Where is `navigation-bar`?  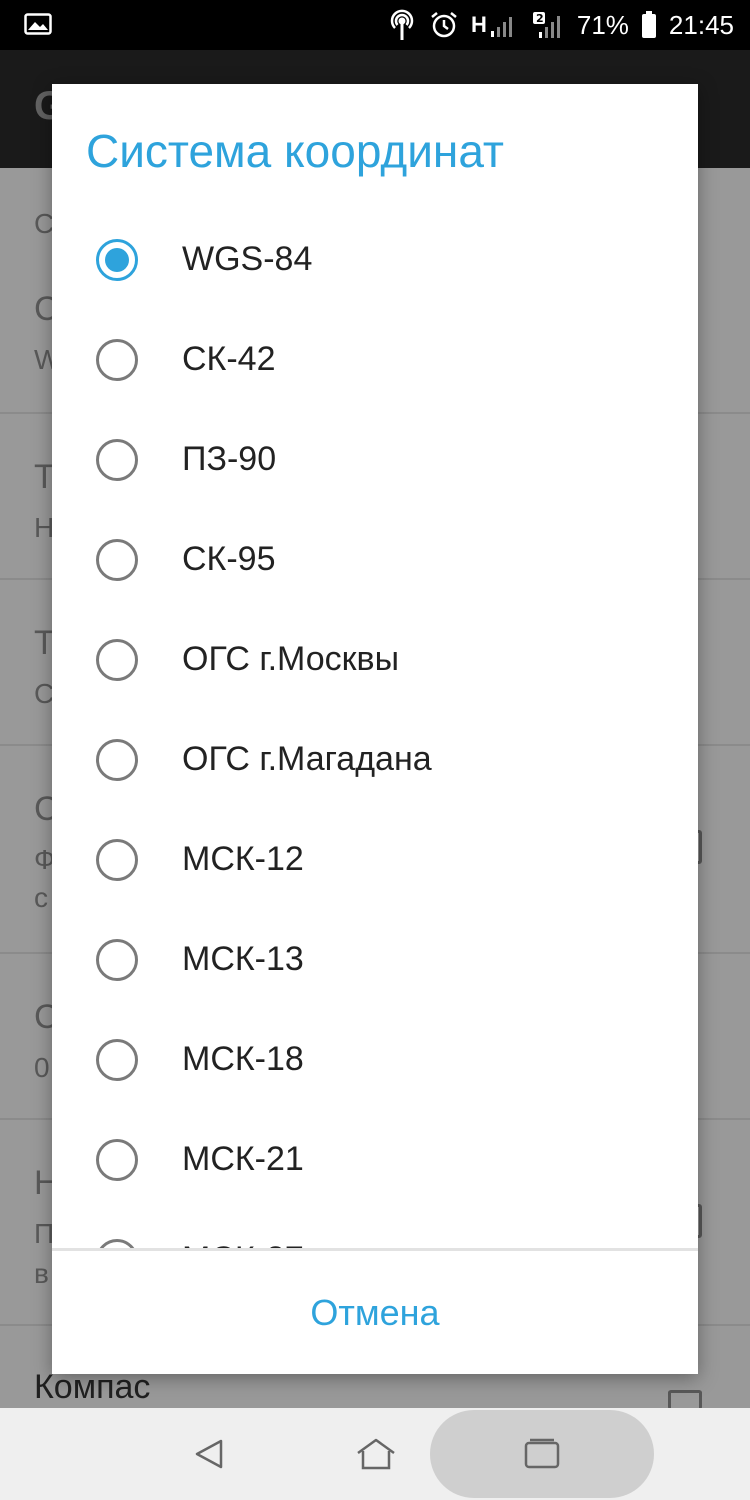
navigation-bar is located at coordinates (375, 1454).